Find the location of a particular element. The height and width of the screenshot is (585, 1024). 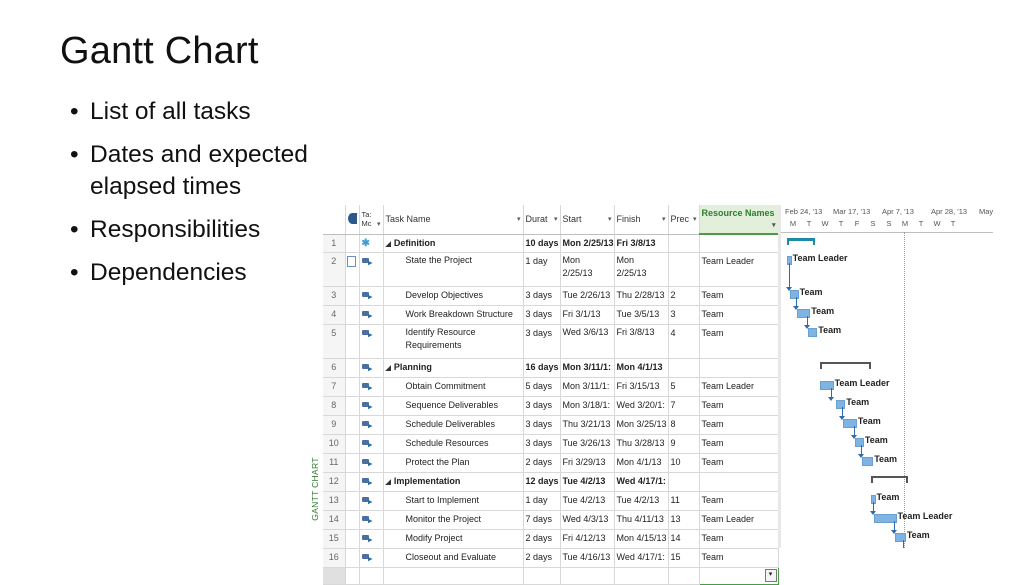

task-name-cell: Identify Resource Requirements is located at coordinates (453, 341).